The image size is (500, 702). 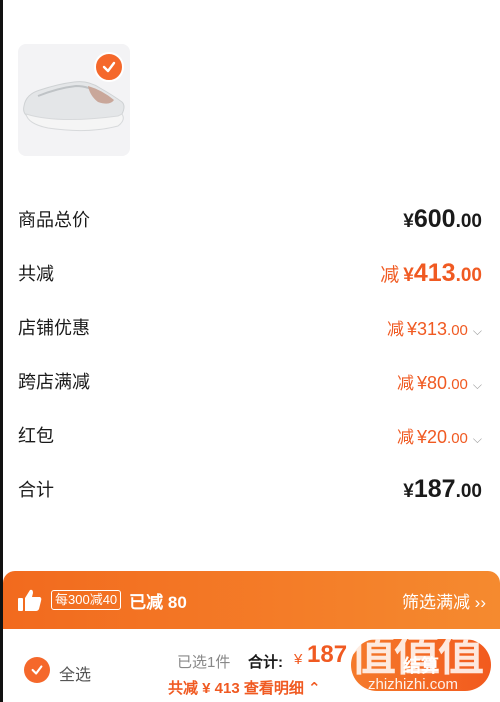 I want to click on store-discount-label: 店铺优惠, so click(x=54, y=328).